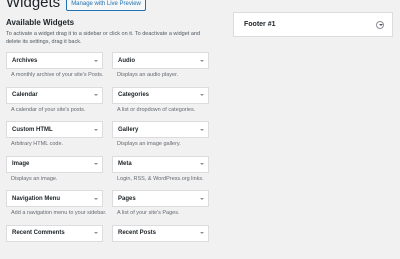  I want to click on widget-bar: Pages, so click(160, 198).